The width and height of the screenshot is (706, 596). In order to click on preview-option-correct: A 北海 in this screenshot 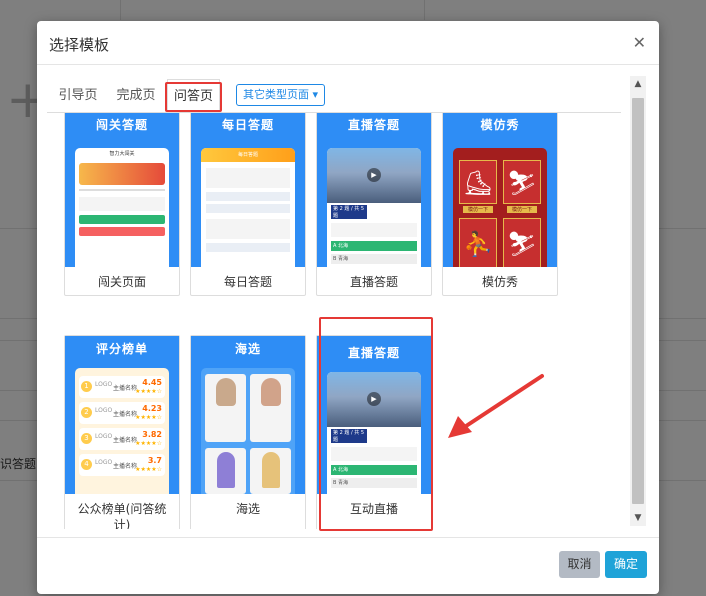, I will do `click(374, 470)`.